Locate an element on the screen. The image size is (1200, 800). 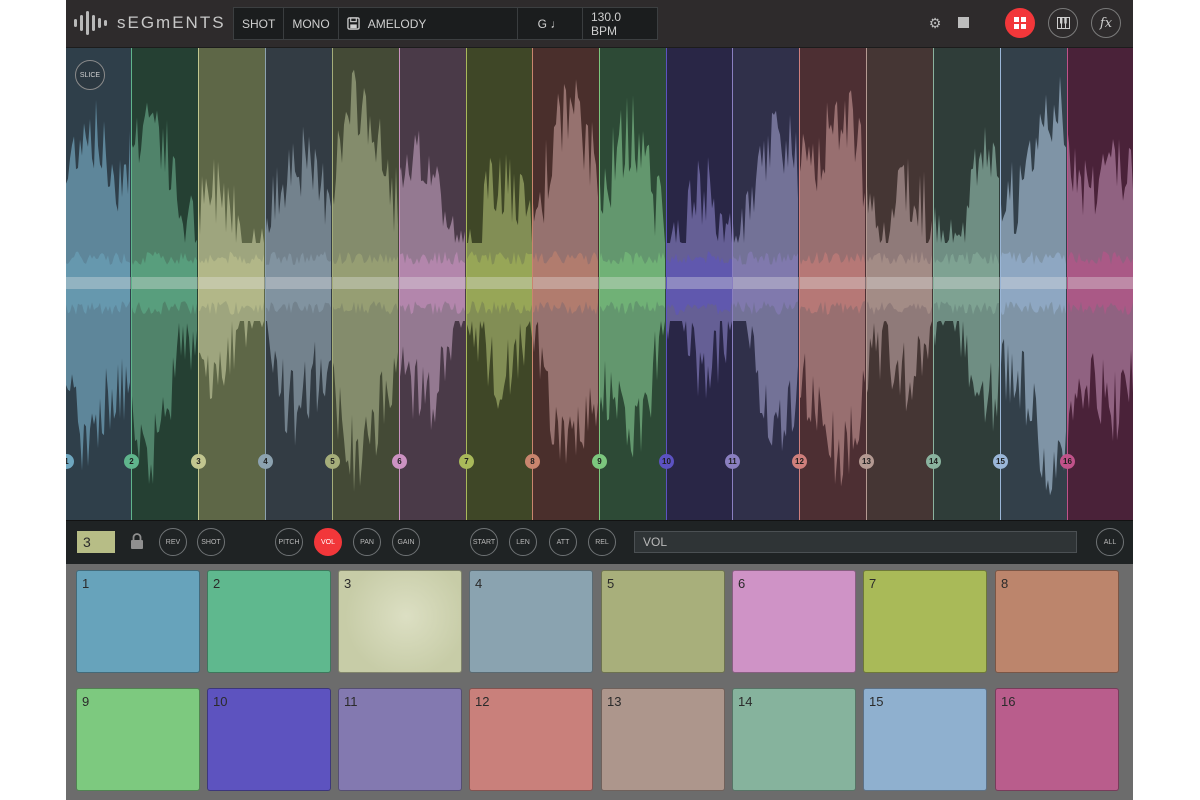
pad-number: 14 is located at coordinates (745, 701).